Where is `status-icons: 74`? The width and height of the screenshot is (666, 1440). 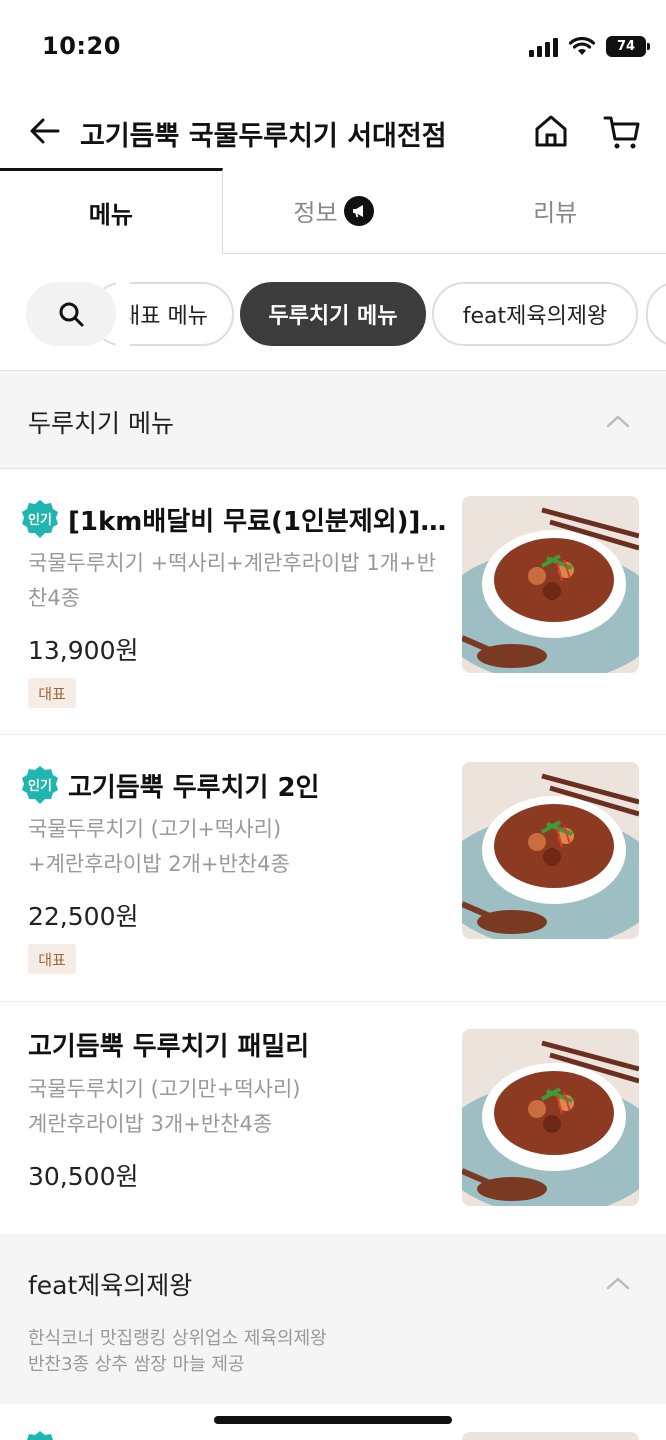 status-icons: 74 is located at coordinates (589, 46).